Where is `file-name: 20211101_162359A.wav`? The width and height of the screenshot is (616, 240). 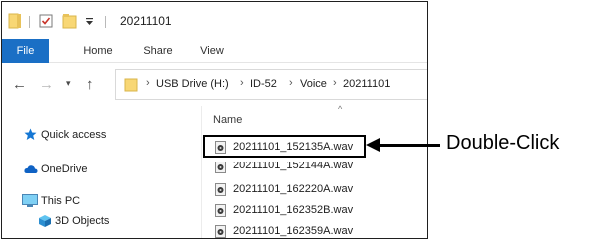 file-name: 20211101_162359A.wav is located at coordinates (293, 231).